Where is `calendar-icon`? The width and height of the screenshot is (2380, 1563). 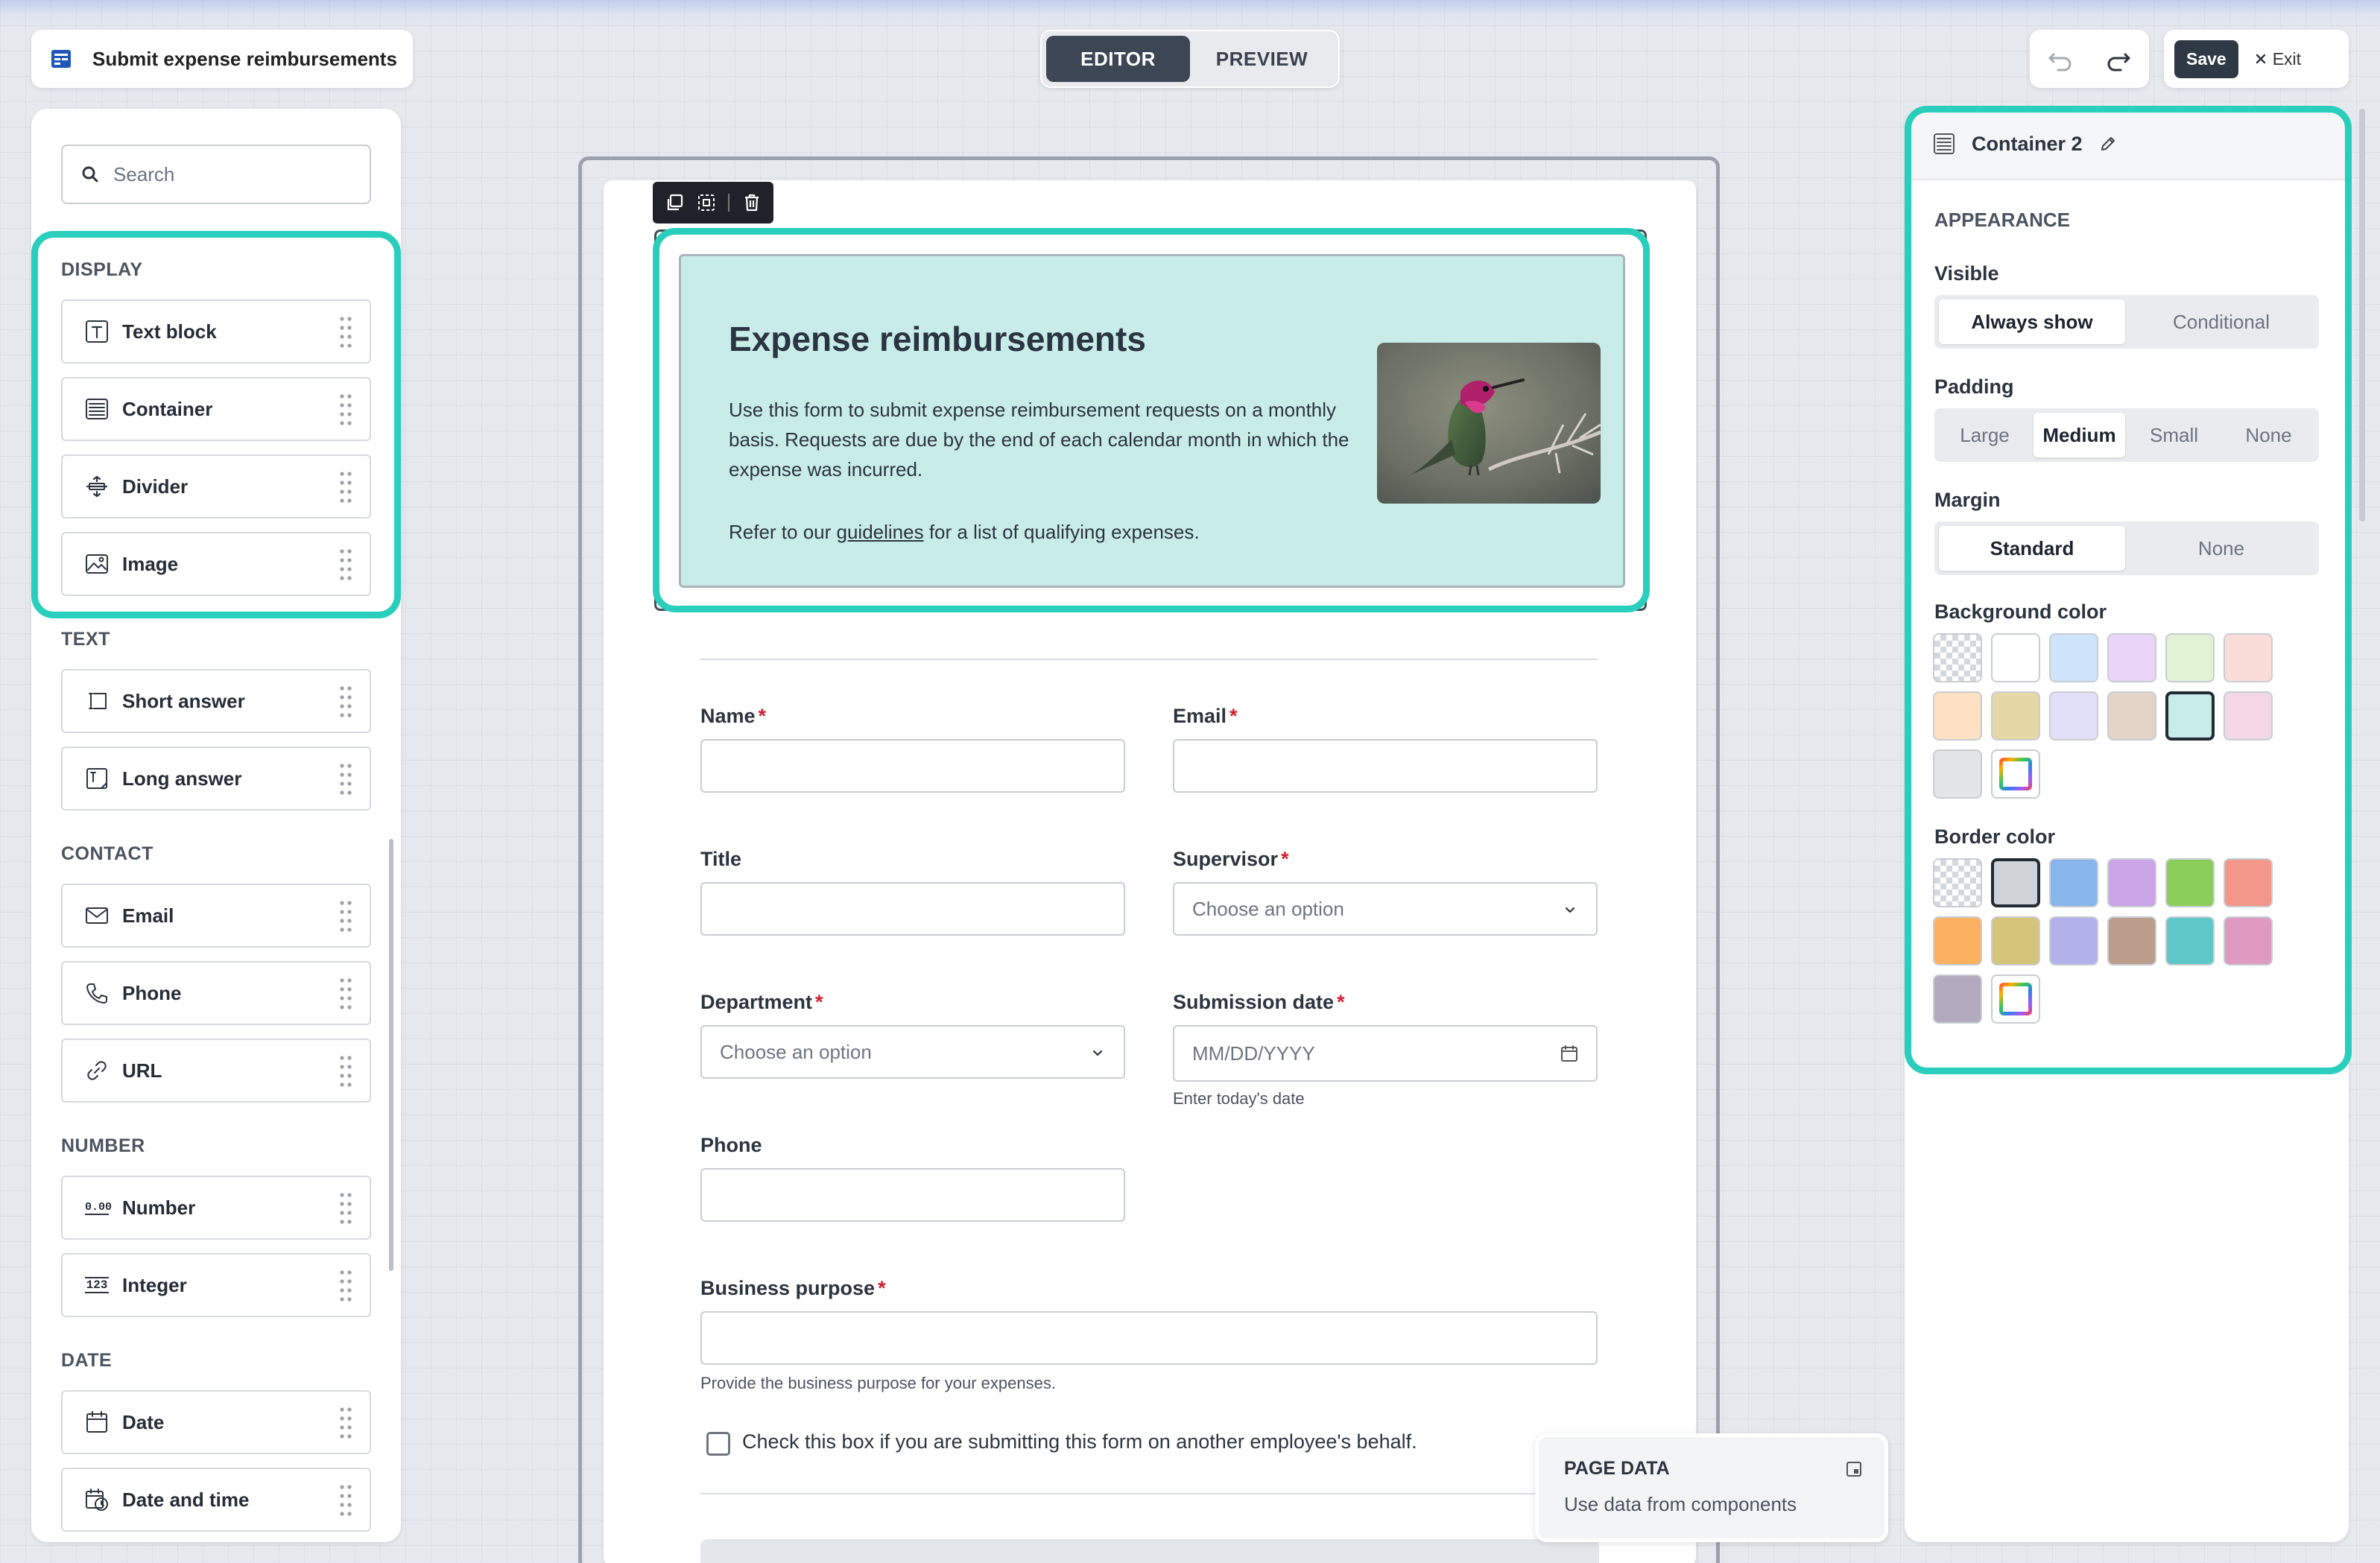 calendar-icon is located at coordinates (1569, 1053).